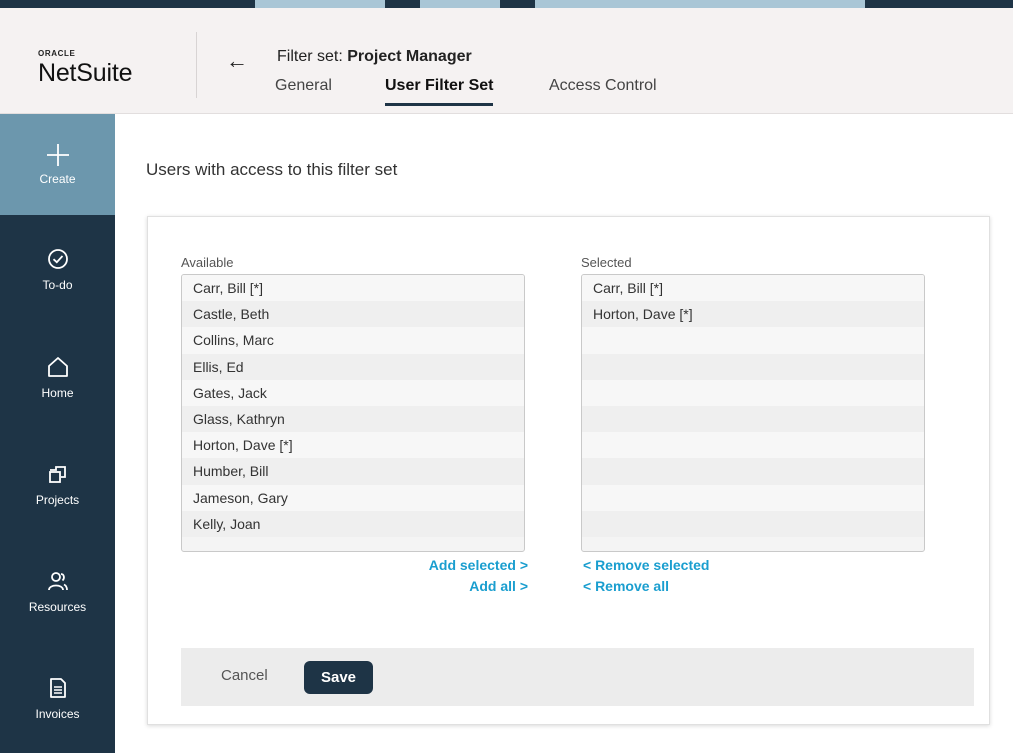 The image size is (1013, 753). Describe the element at coordinates (303, 90) in the screenshot. I see `tab-general: General` at that location.